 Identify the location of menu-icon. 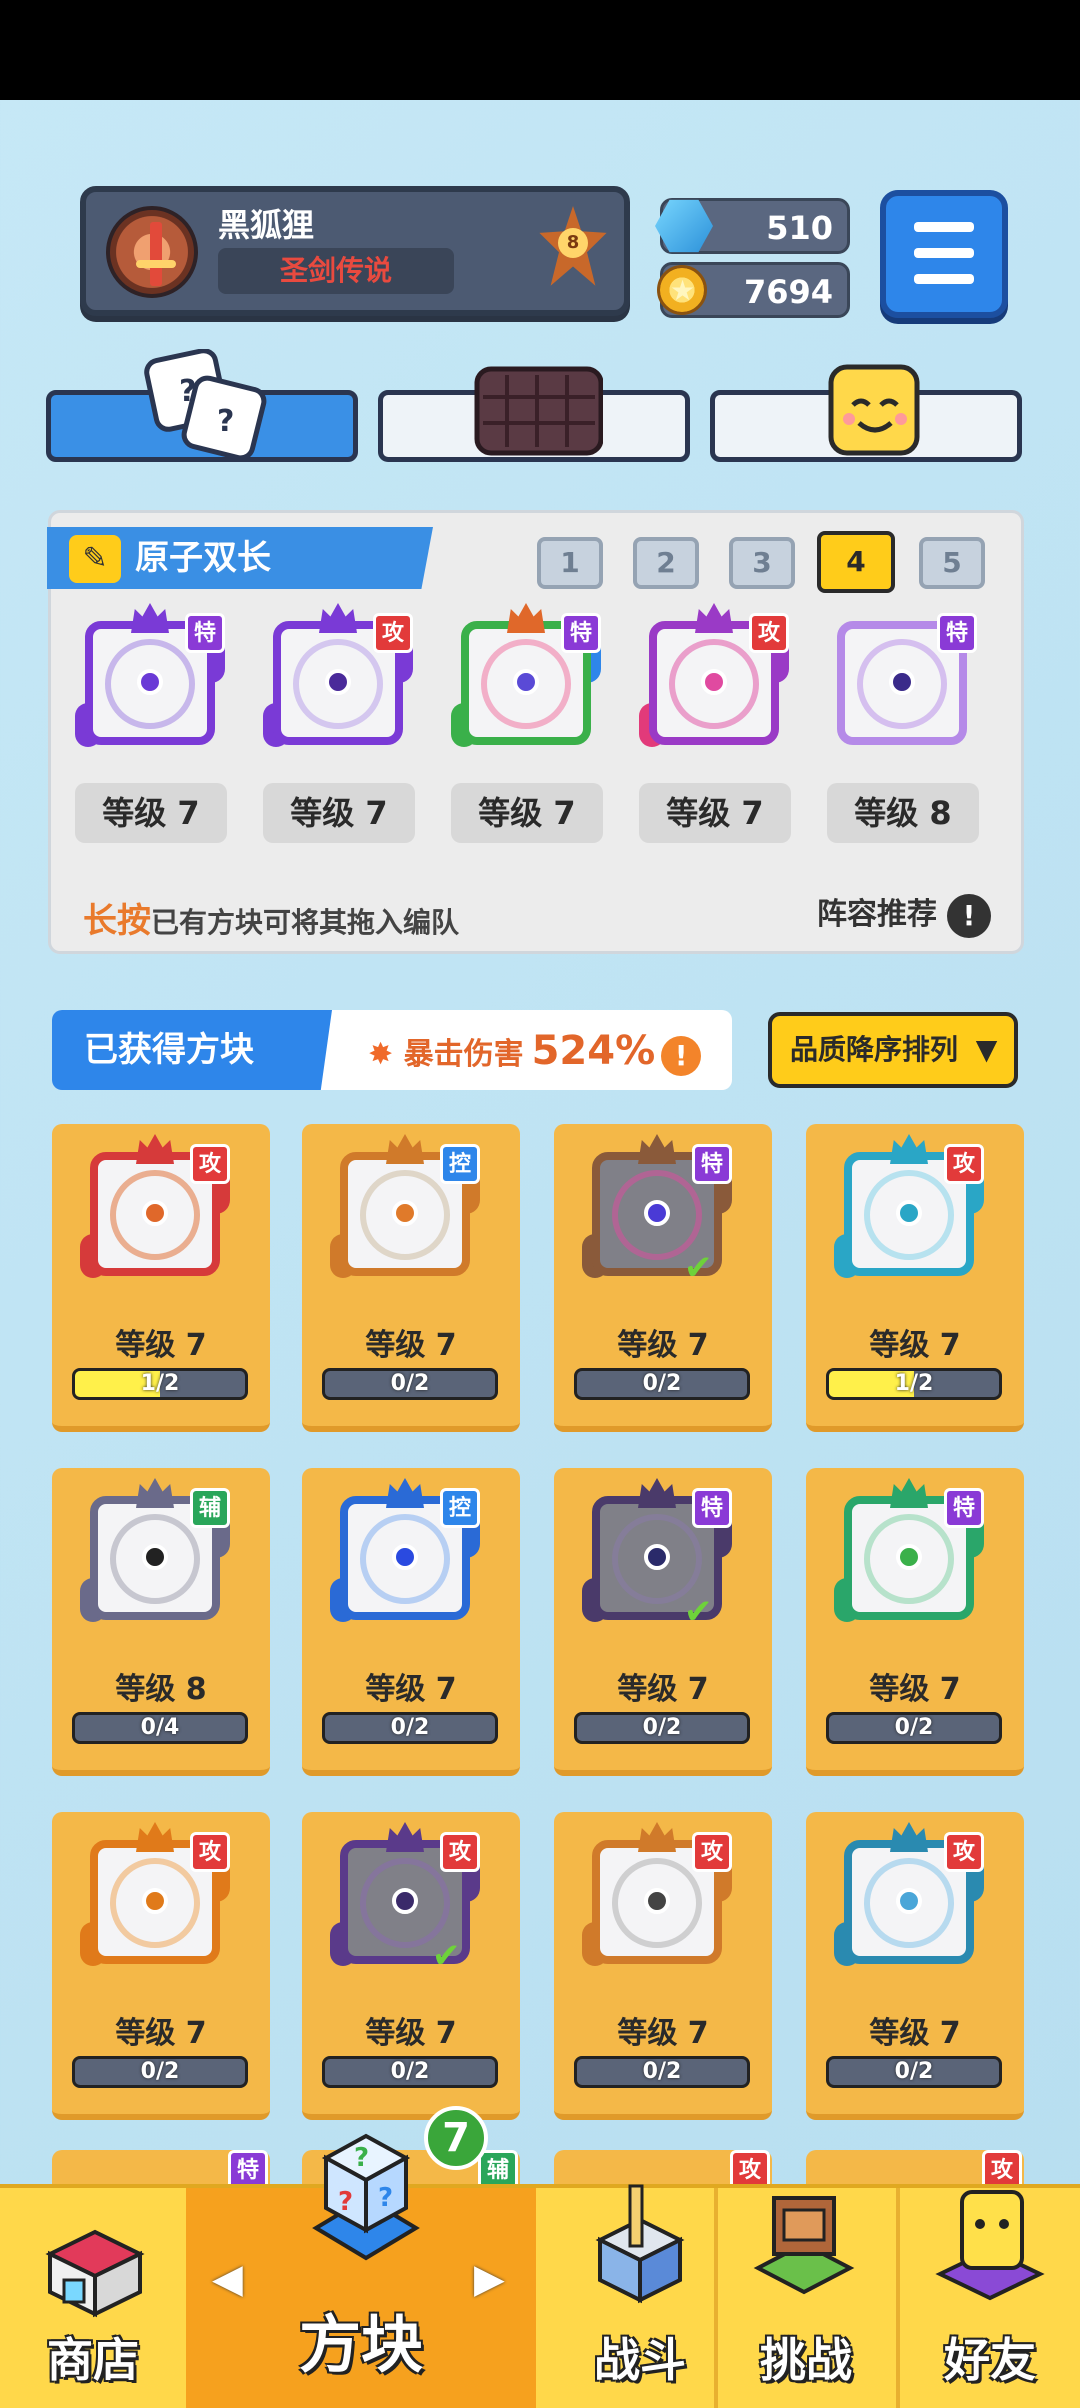
(944, 227).